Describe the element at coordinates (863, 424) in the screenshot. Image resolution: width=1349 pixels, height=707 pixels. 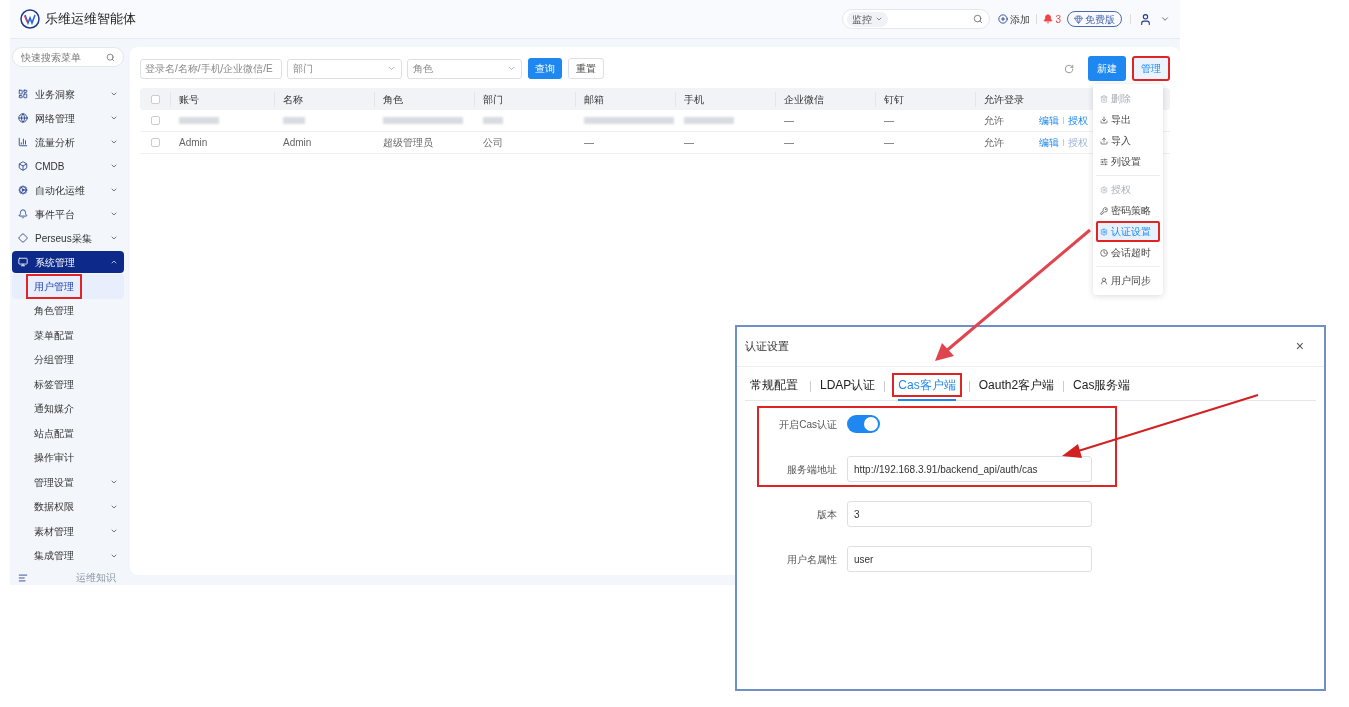
I see `toggle-switch` at that location.